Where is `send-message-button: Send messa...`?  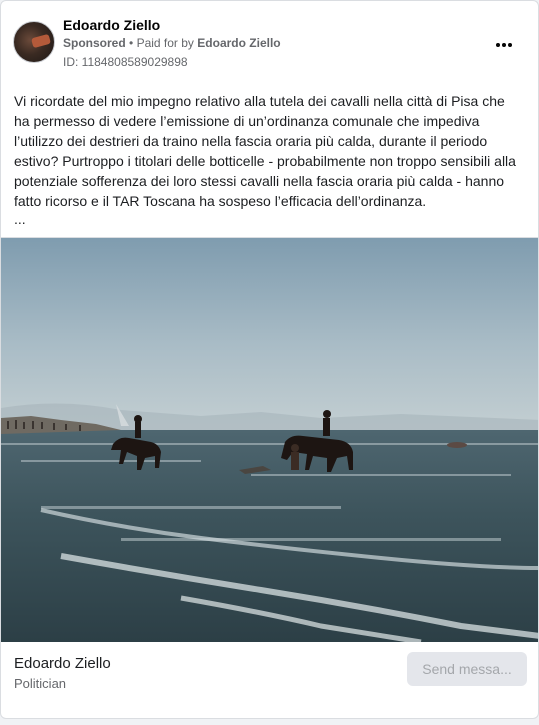 send-message-button: Send messa... is located at coordinates (467, 669).